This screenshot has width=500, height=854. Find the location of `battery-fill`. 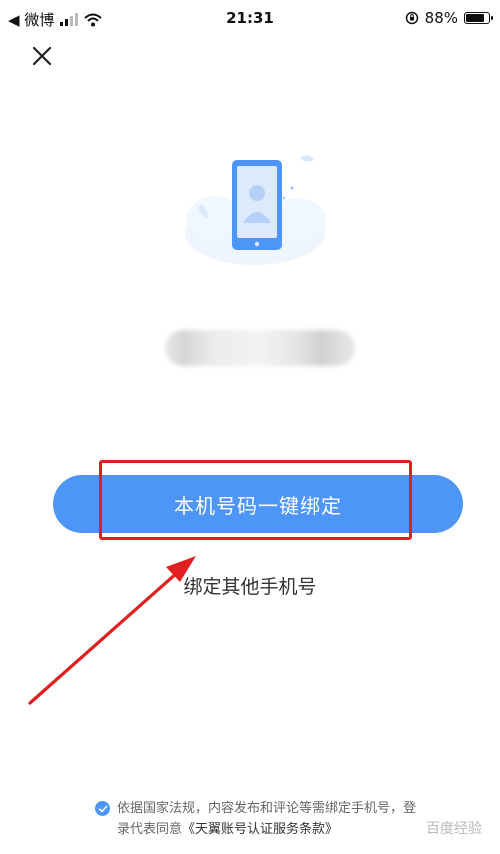

battery-fill is located at coordinates (475, 18).